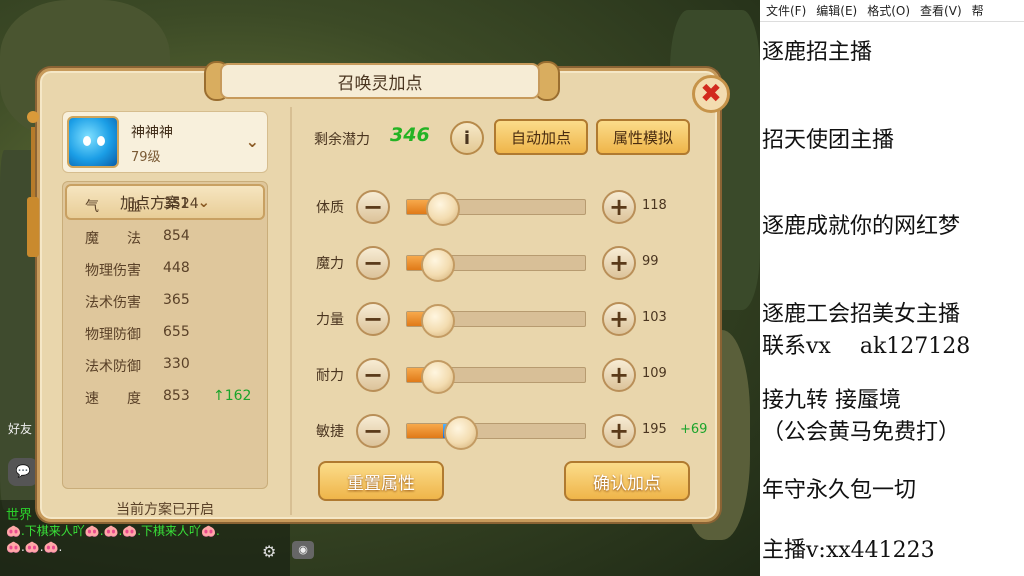 The width and height of the screenshot is (1024, 576). I want to click on stat-value: 853, so click(176, 396).